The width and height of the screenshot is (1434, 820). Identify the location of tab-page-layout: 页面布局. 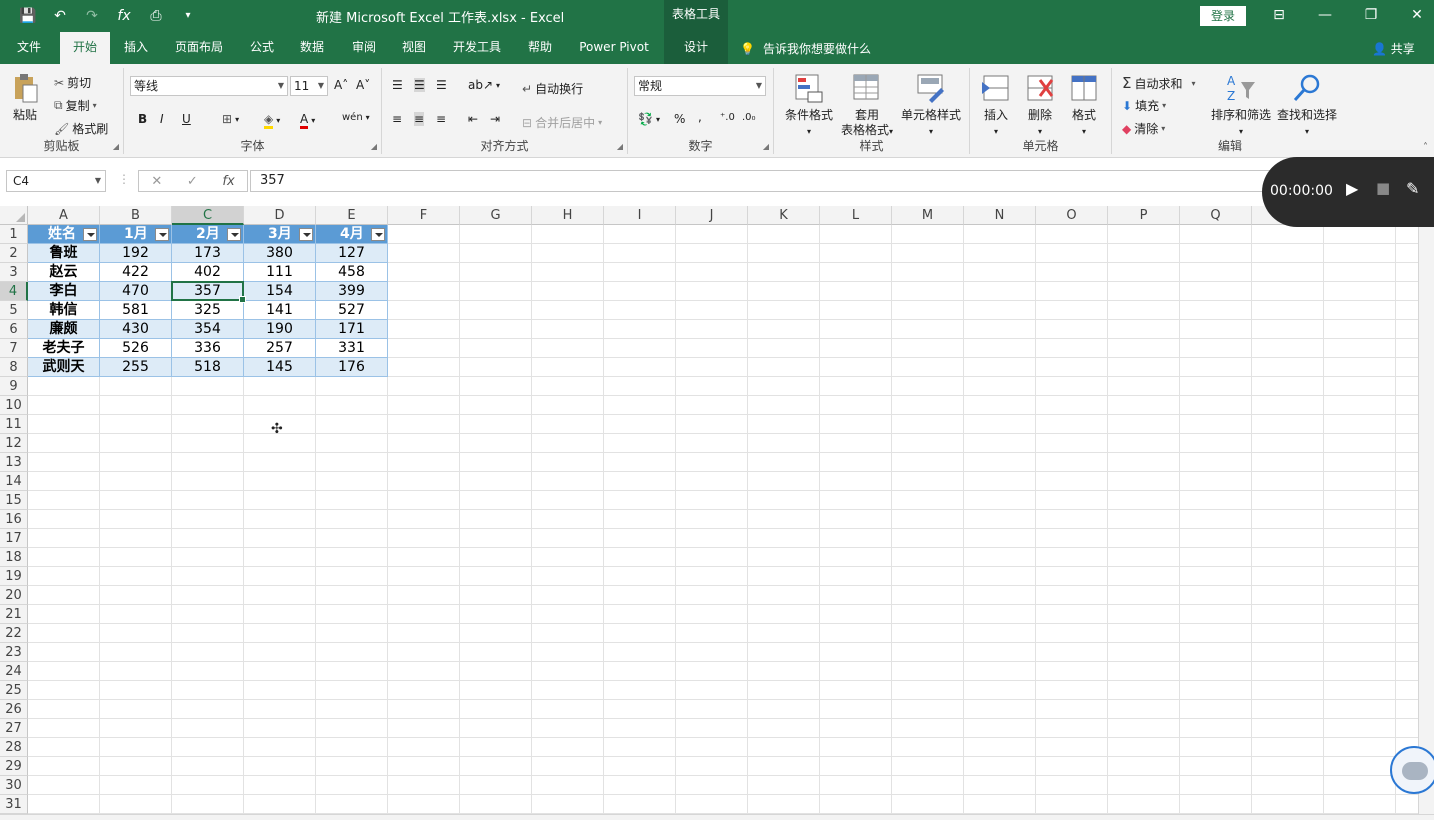
(199, 48).